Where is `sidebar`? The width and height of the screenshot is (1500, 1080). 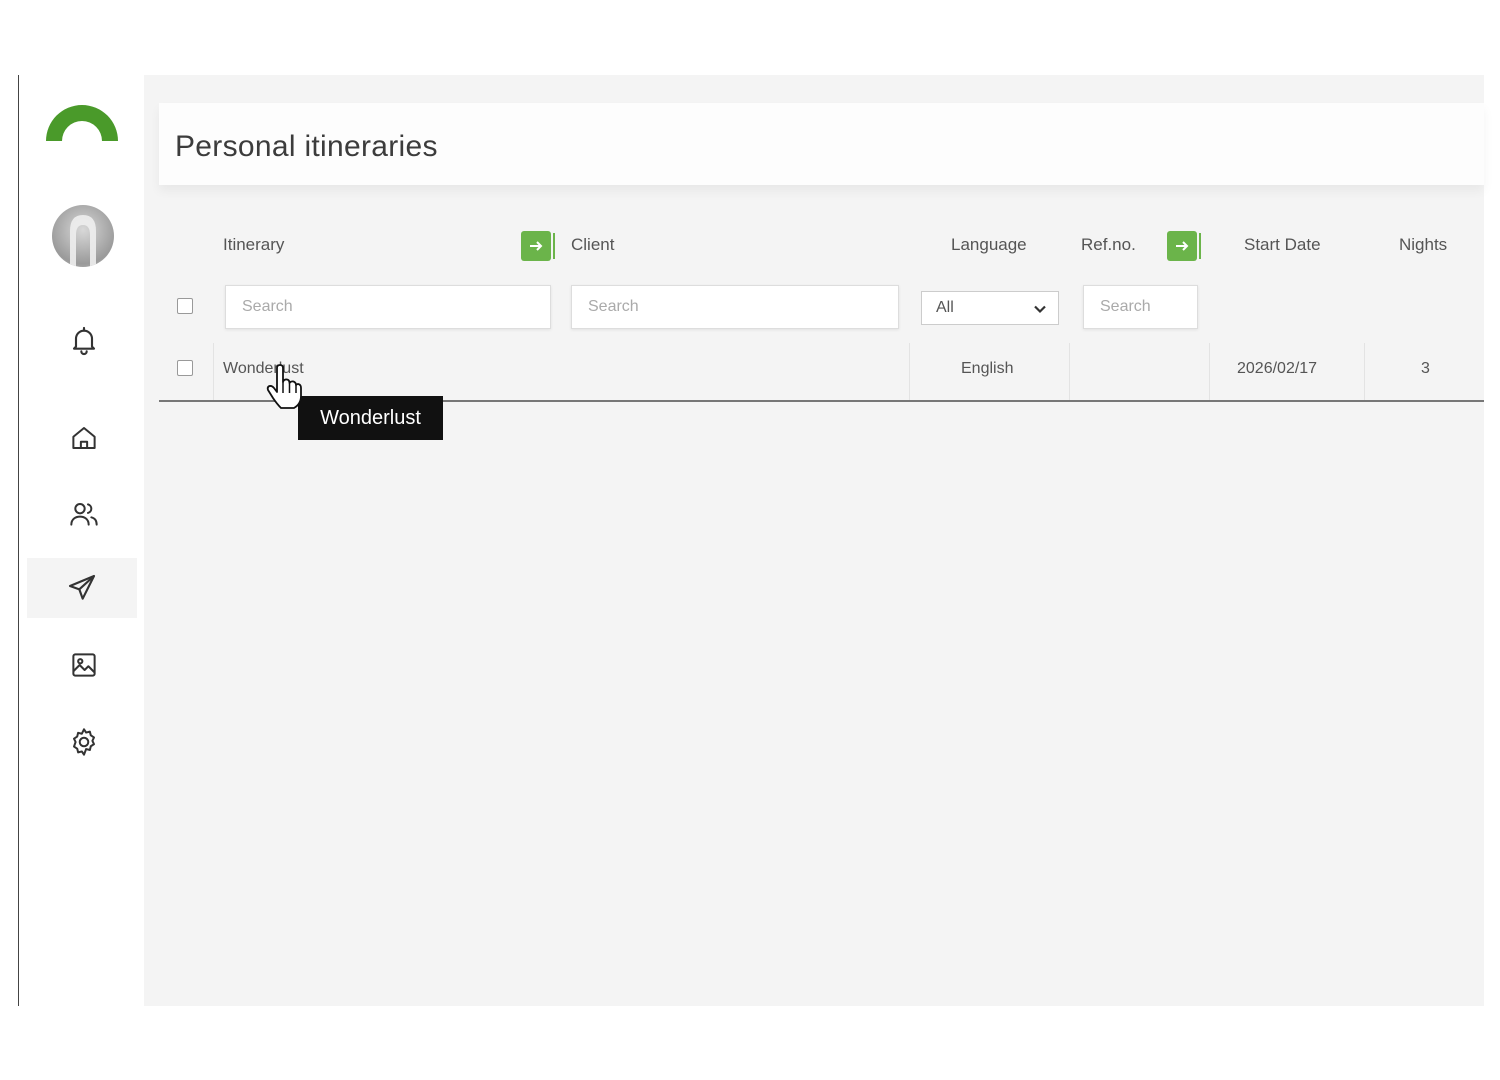 sidebar is located at coordinates (81, 540).